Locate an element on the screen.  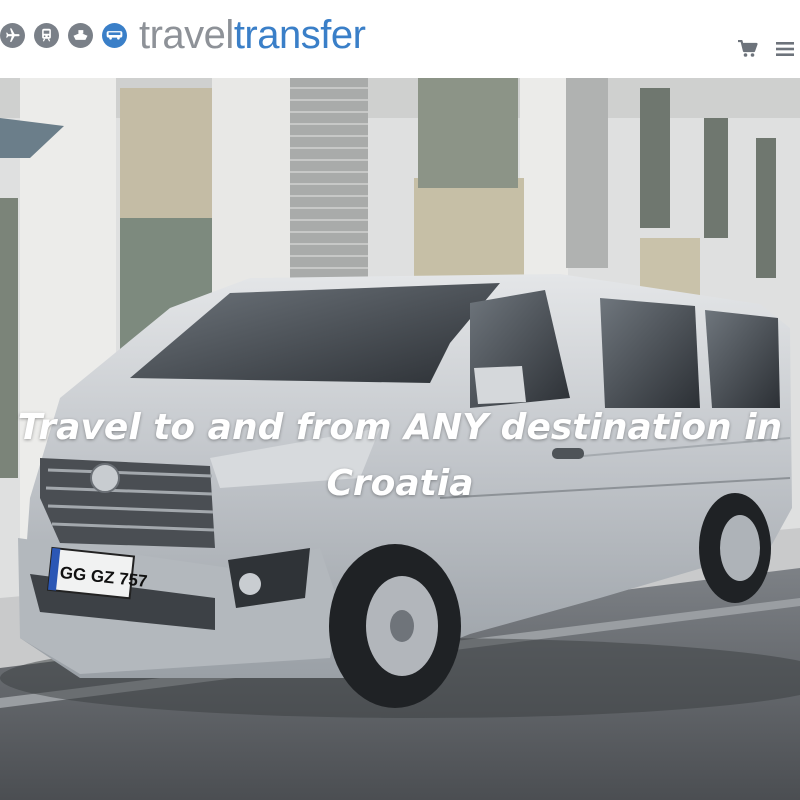
bus-icon is located at coordinates (114, 35).